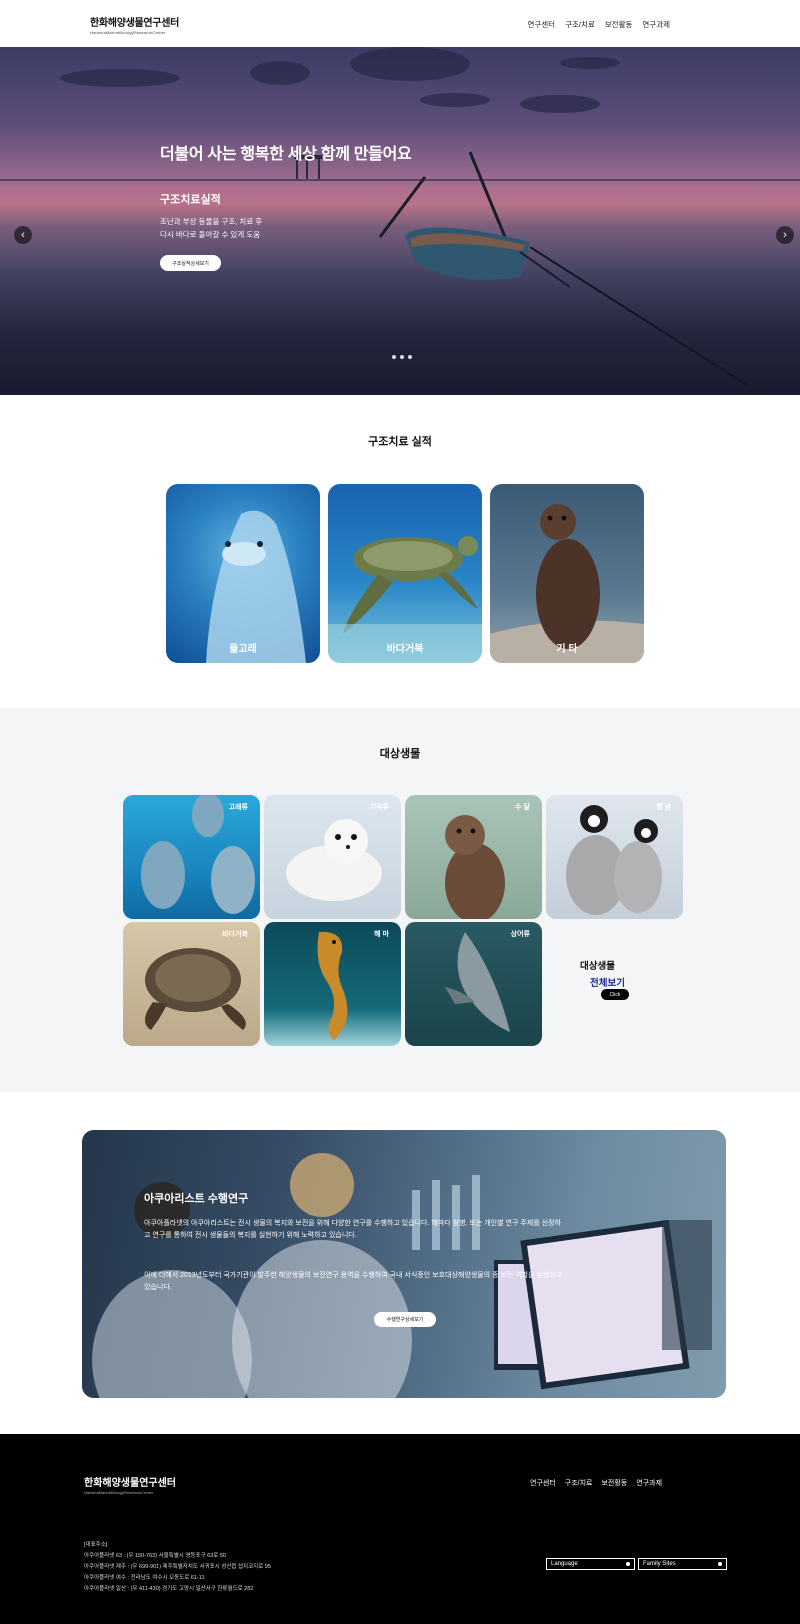 The height and width of the screenshot is (1624, 800). Describe the element at coordinates (580, 24) in the screenshot. I see `nav-item-rescue: 구조/치료` at that location.